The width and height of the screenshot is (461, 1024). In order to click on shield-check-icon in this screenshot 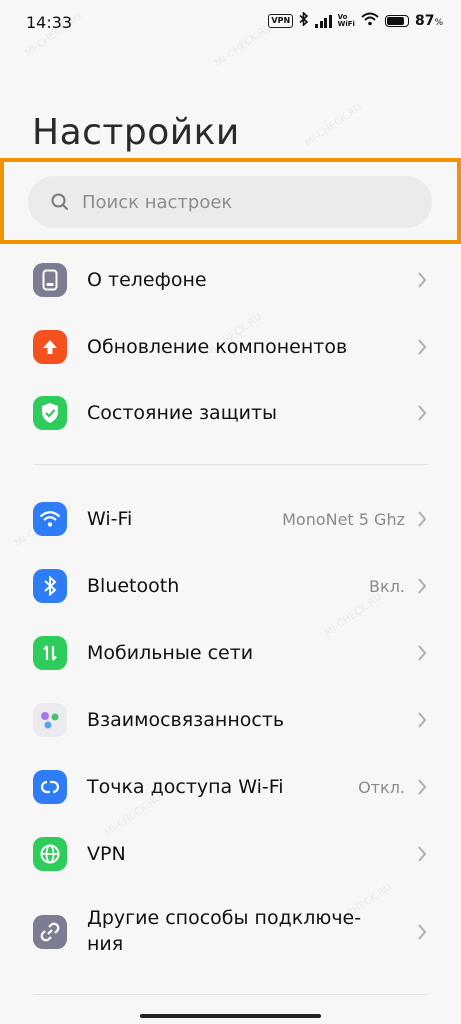, I will do `click(50, 413)`.